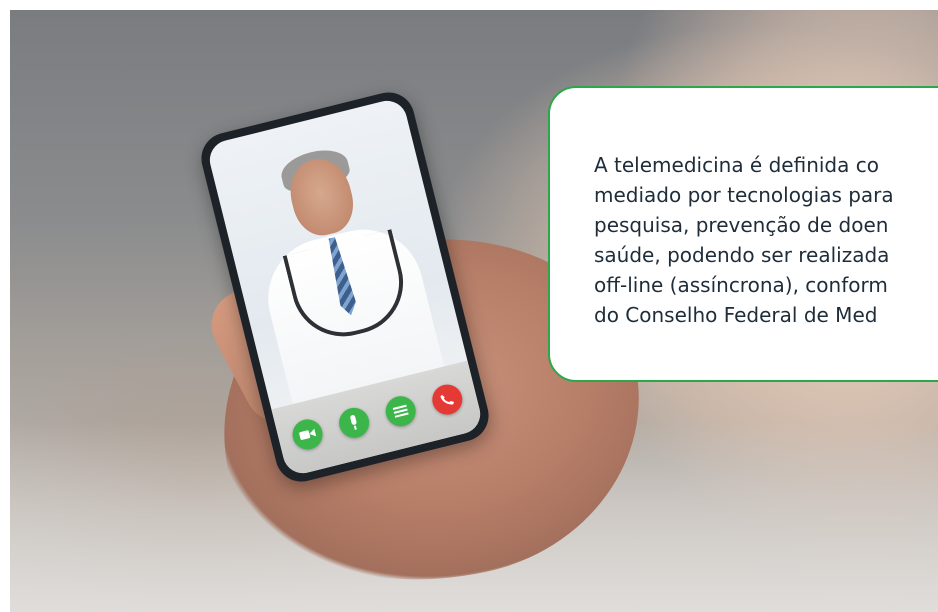 Image resolution: width=938 pixels, height=612 pixels. Describe the element at coordinates (736, 165) in the screenshot. I see `info-line: A telemedicina é definida co` at that location.